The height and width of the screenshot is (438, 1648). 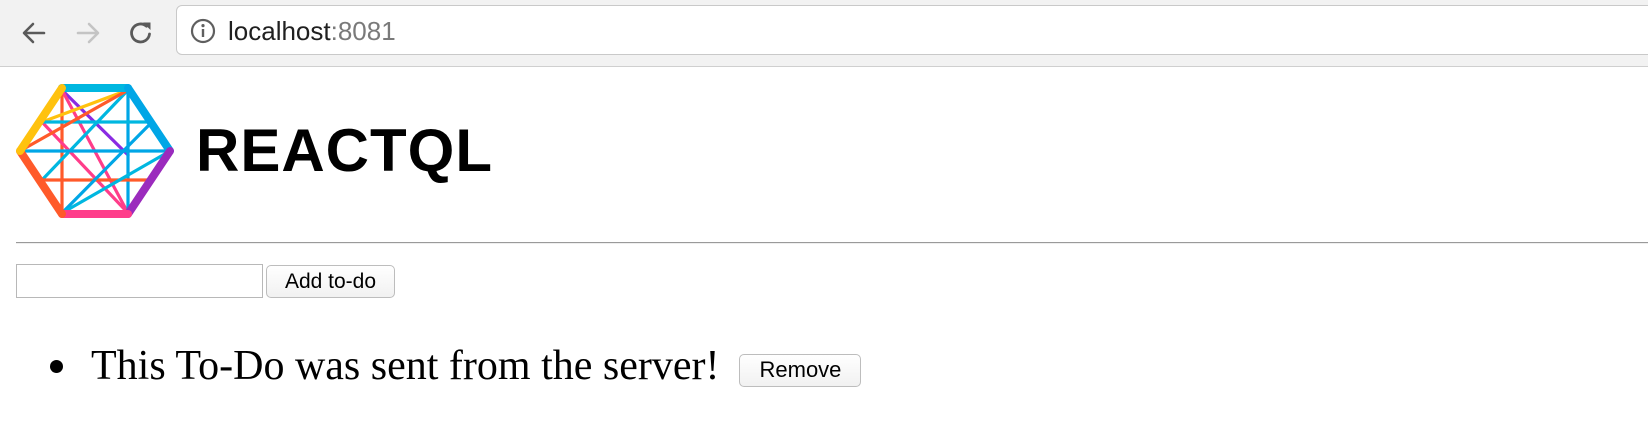 I want to click on todo-input, so click(x=139, y=281).